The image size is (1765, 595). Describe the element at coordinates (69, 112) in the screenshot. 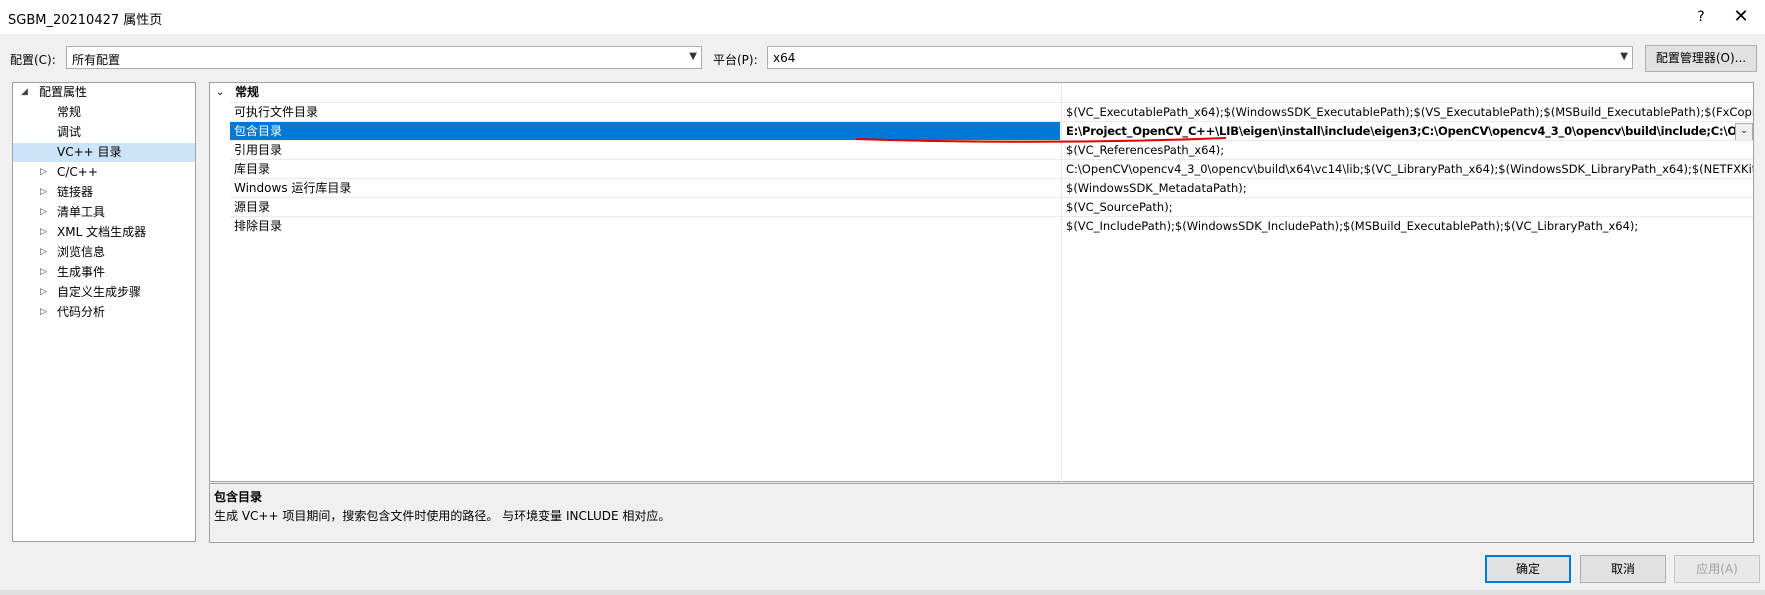

I see `tree-item-label: 常规` at that location.